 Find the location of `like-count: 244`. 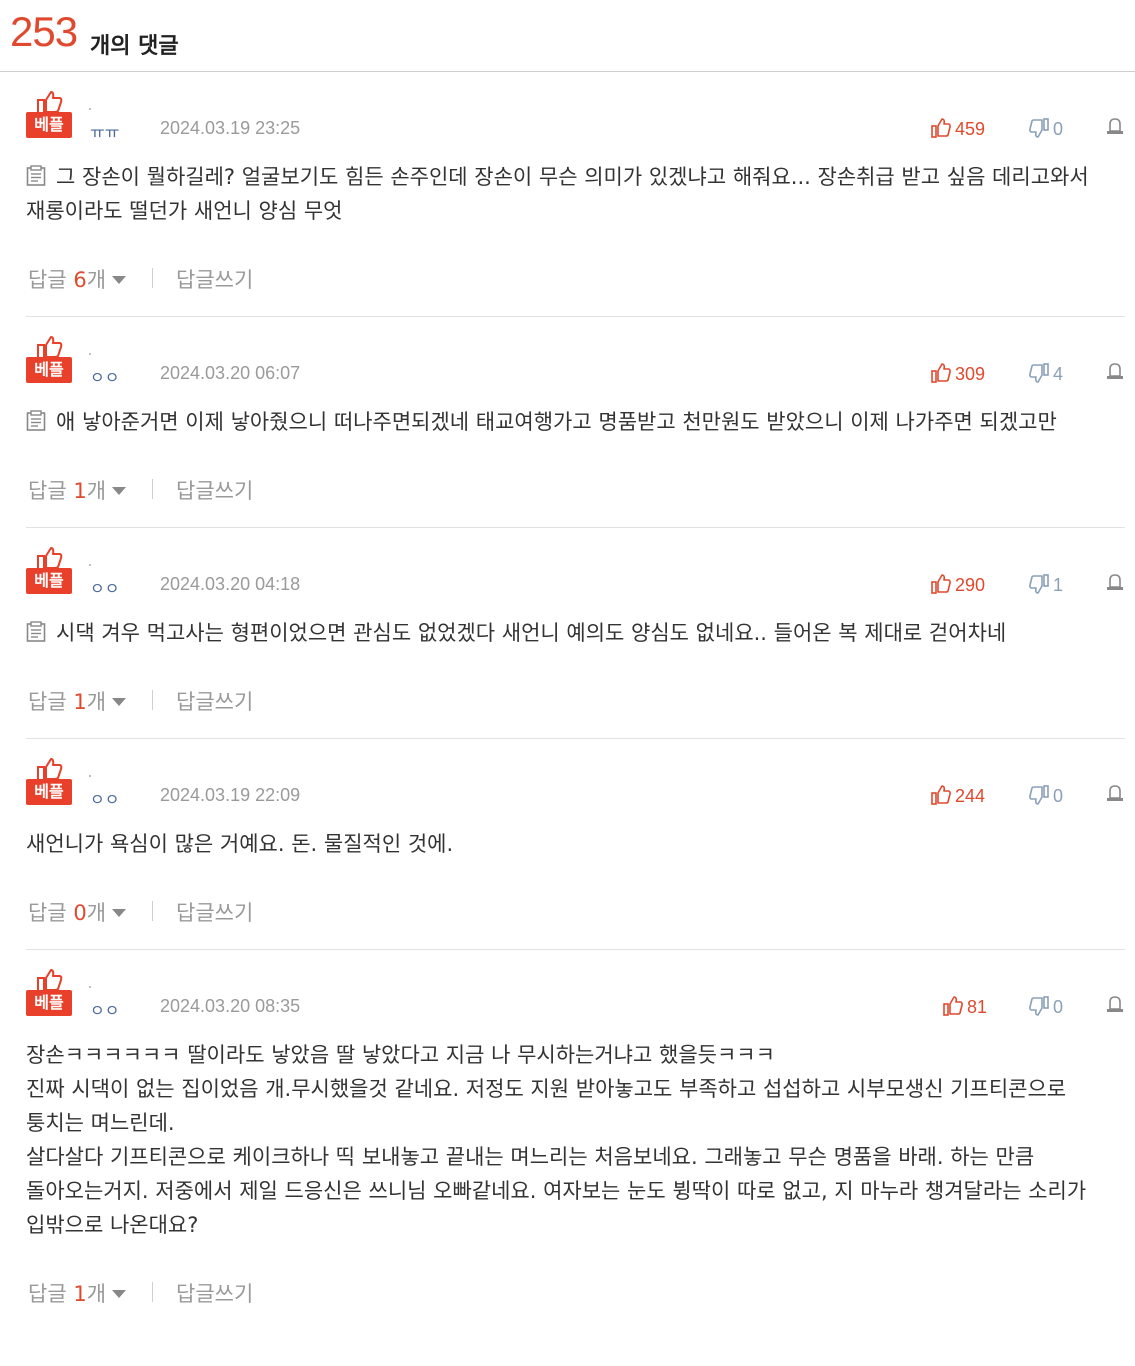

like-count: 244 is located at coordinates (970, 796).